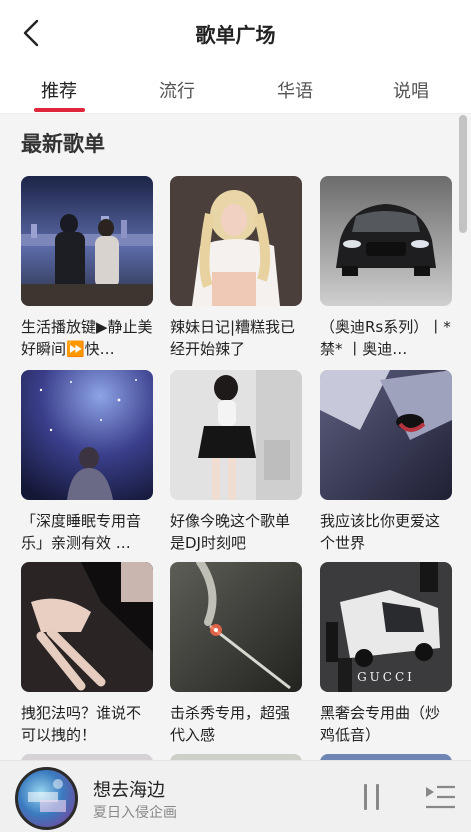 This screenshot has height=832, width=471. What do you see at coordinates (177, 90) in the screenshot?
I see `tab-pop: 流行` at bounding box center [177, 90].